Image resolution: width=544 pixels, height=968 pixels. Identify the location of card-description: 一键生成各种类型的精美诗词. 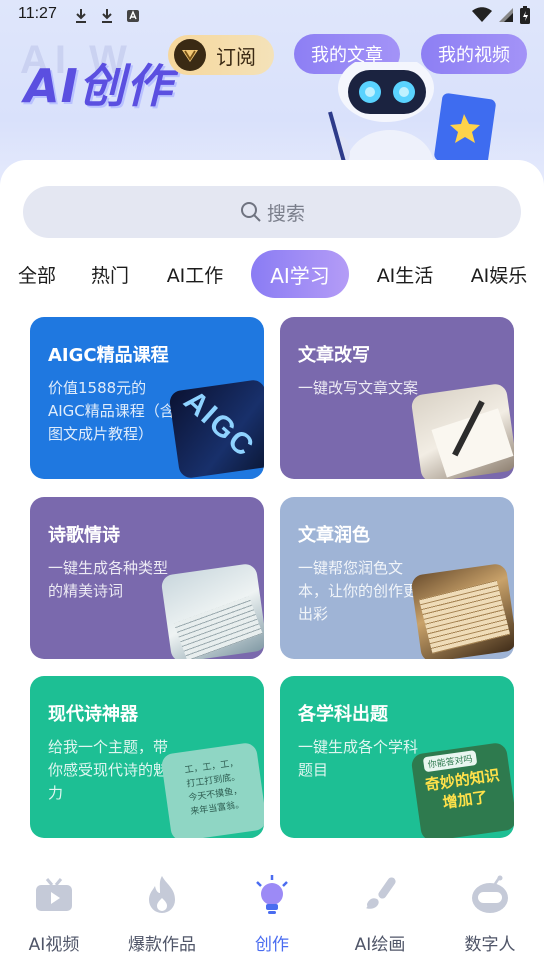
(108, 579).